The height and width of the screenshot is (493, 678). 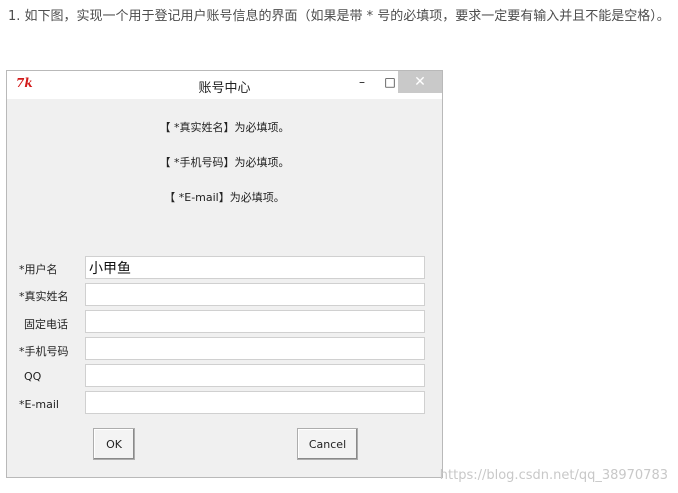 I want to click on label-real-name: *真实姓名, so click(x=44, y=296).